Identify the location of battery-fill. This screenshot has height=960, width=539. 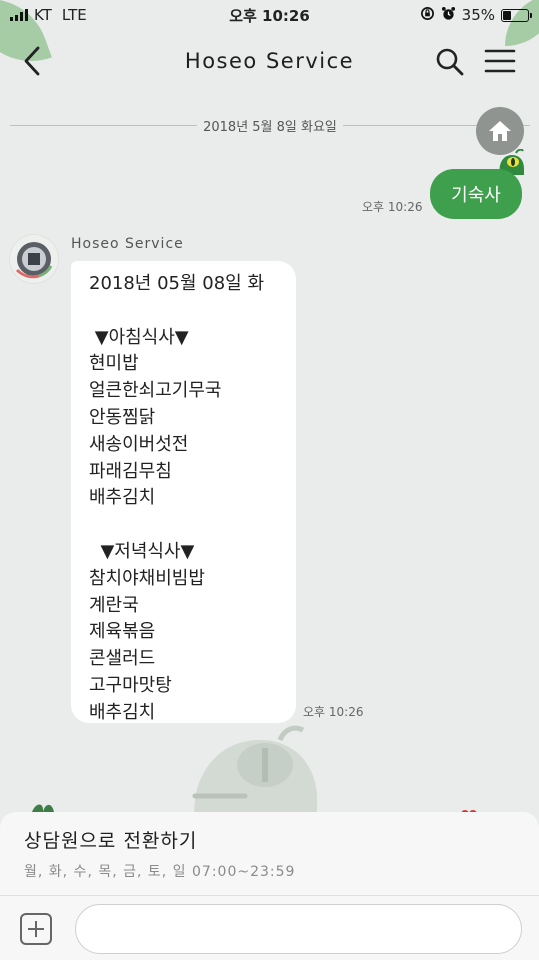
(507, 15).